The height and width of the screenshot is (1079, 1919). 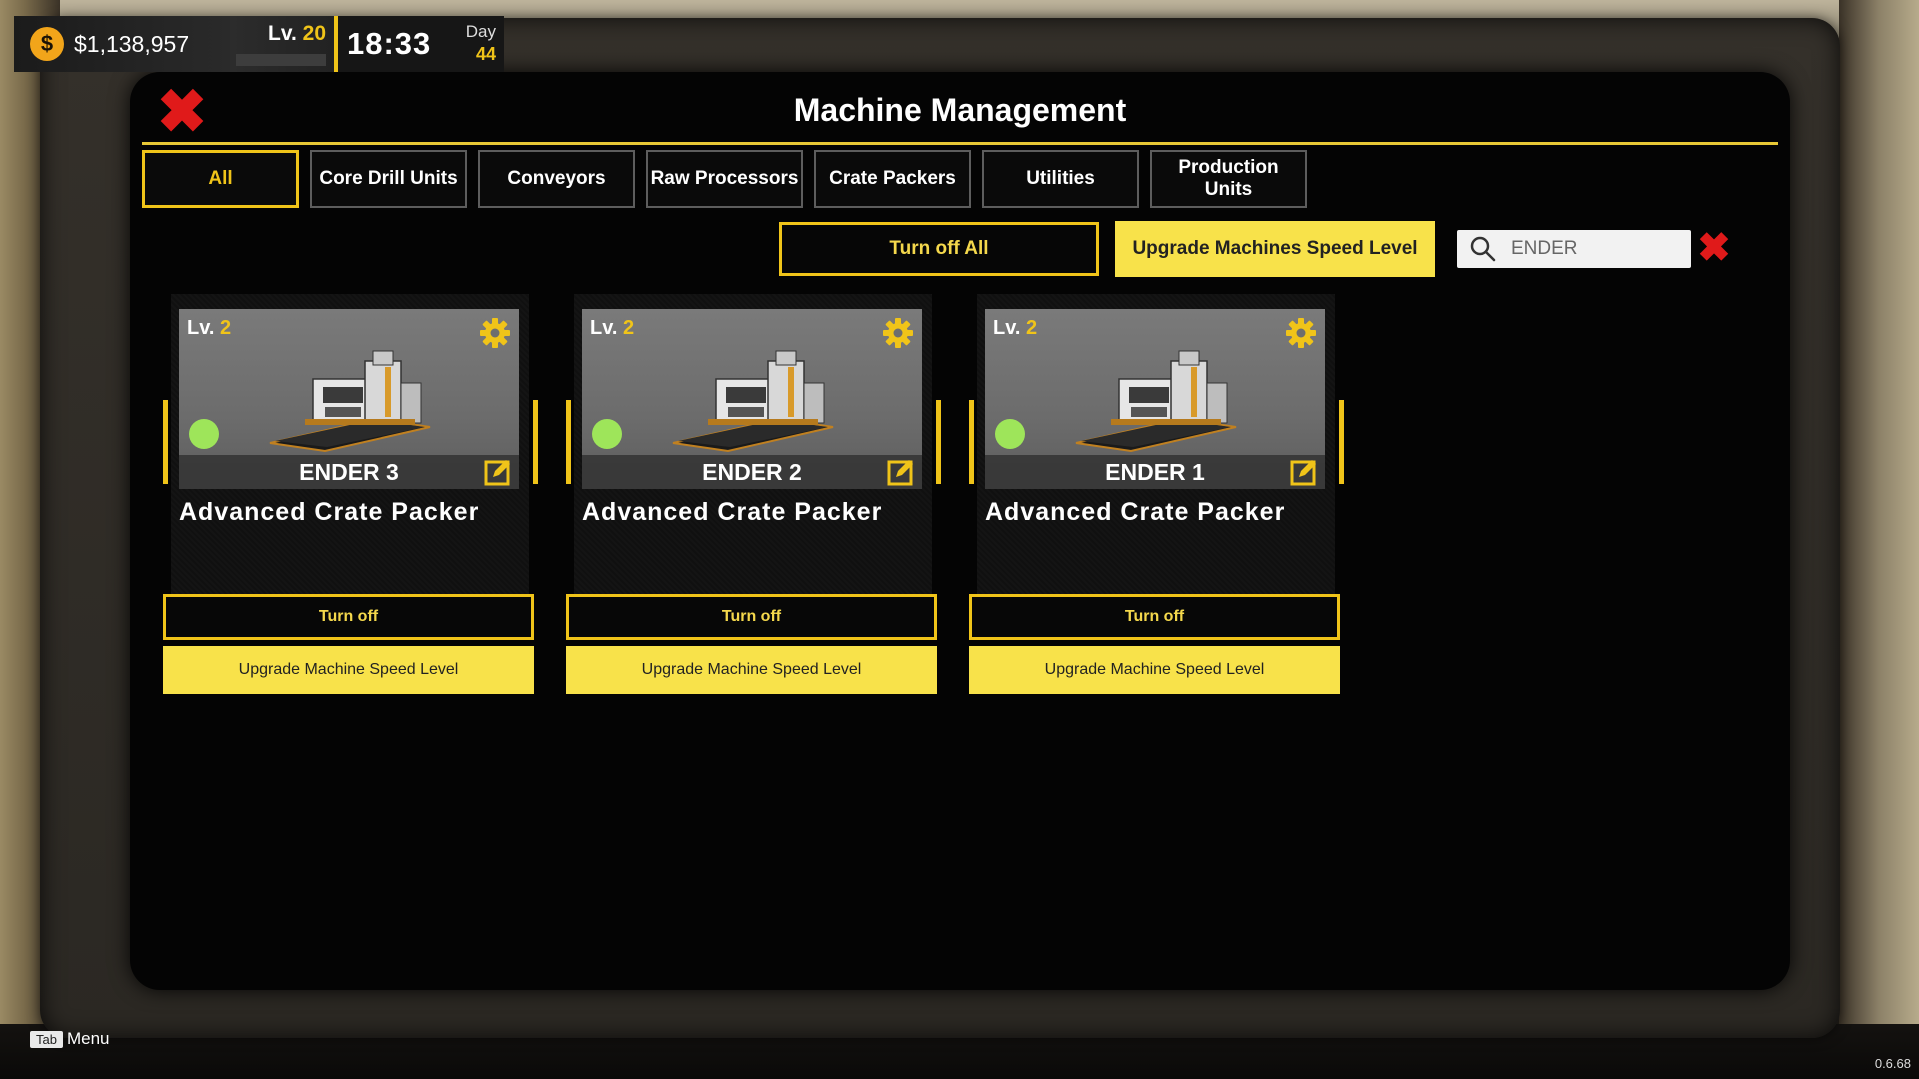 What do you see at coordinates (1714, 248) in the screenshot?
I see `clear-search-icon: ✖` at bounding box center [1714, 248].